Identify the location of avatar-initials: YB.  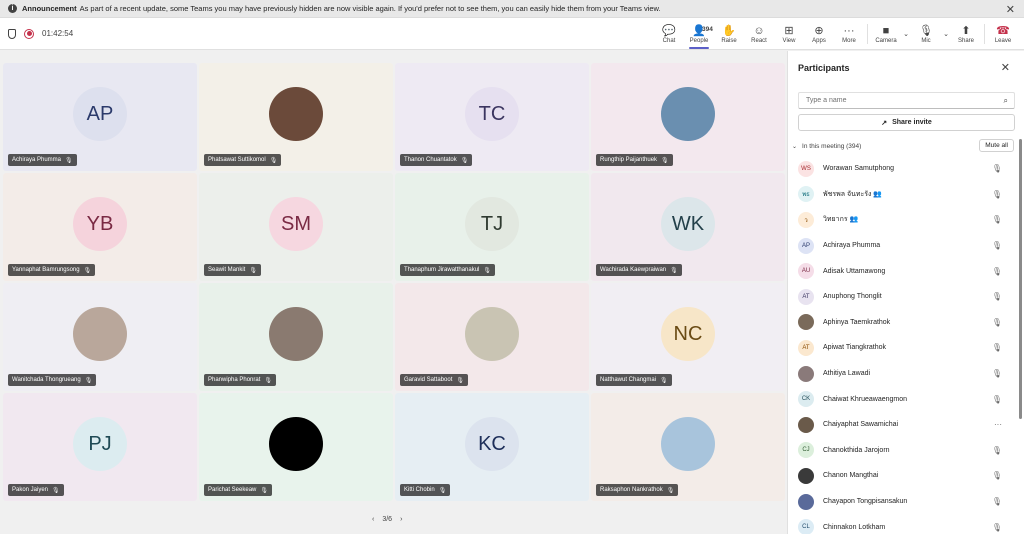
(100, 223).